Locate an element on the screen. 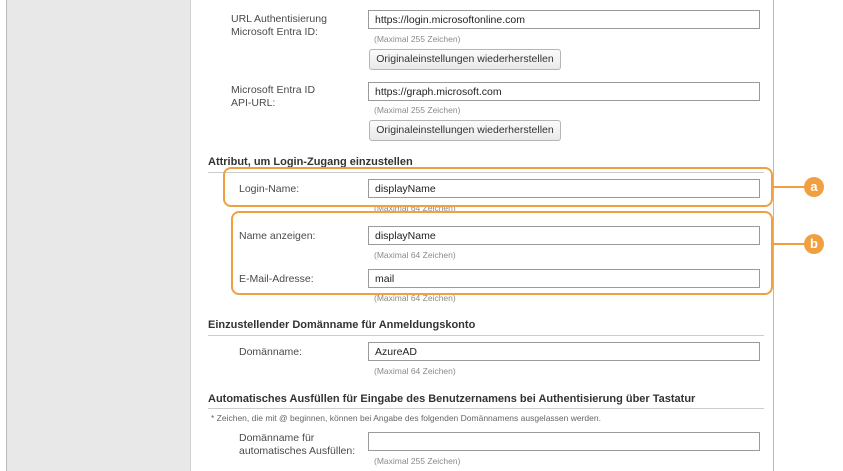 The height and width of the screenshot is (471, 843). callout-a-line is located at coordinates (789, 187).